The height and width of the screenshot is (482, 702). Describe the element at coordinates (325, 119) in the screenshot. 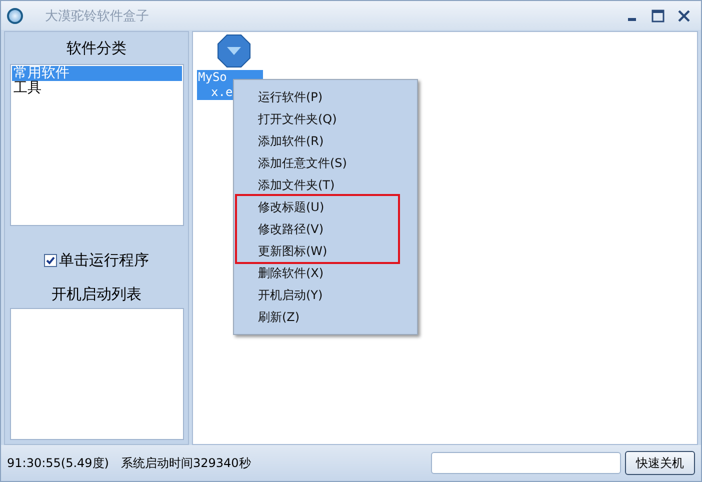

I see `menu-item: 打开文件夹(Q)` at that location.